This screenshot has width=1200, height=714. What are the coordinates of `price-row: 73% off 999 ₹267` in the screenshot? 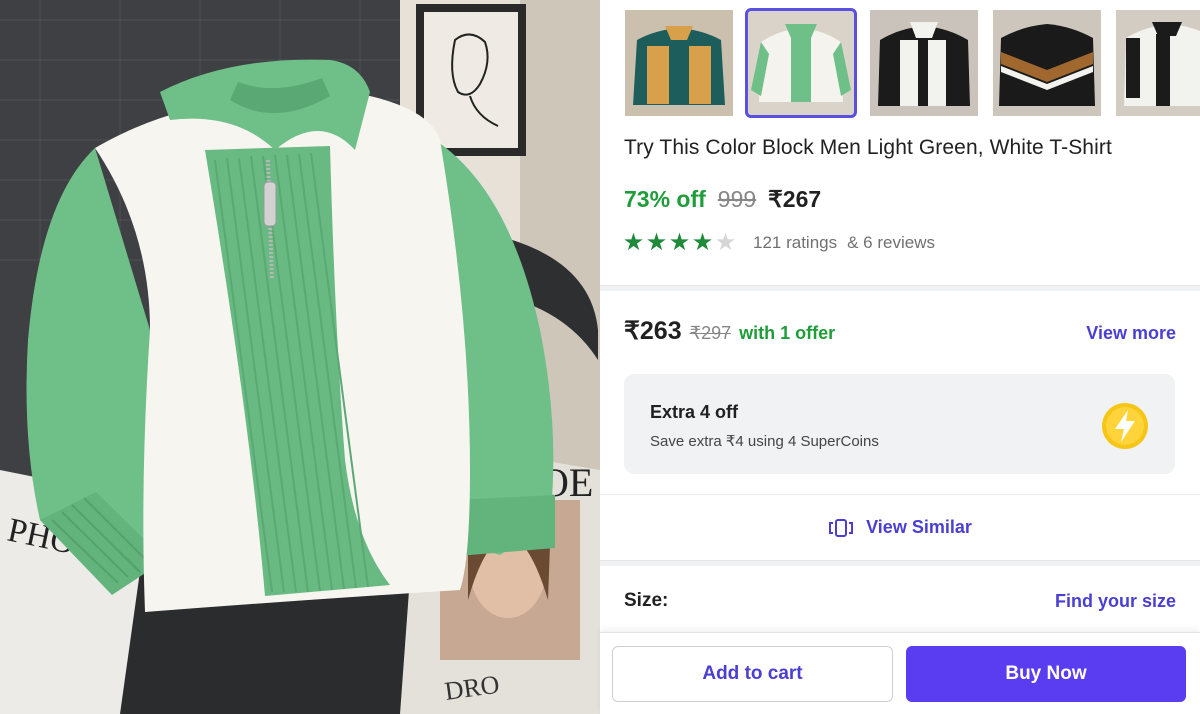 It's located at (722, 199).